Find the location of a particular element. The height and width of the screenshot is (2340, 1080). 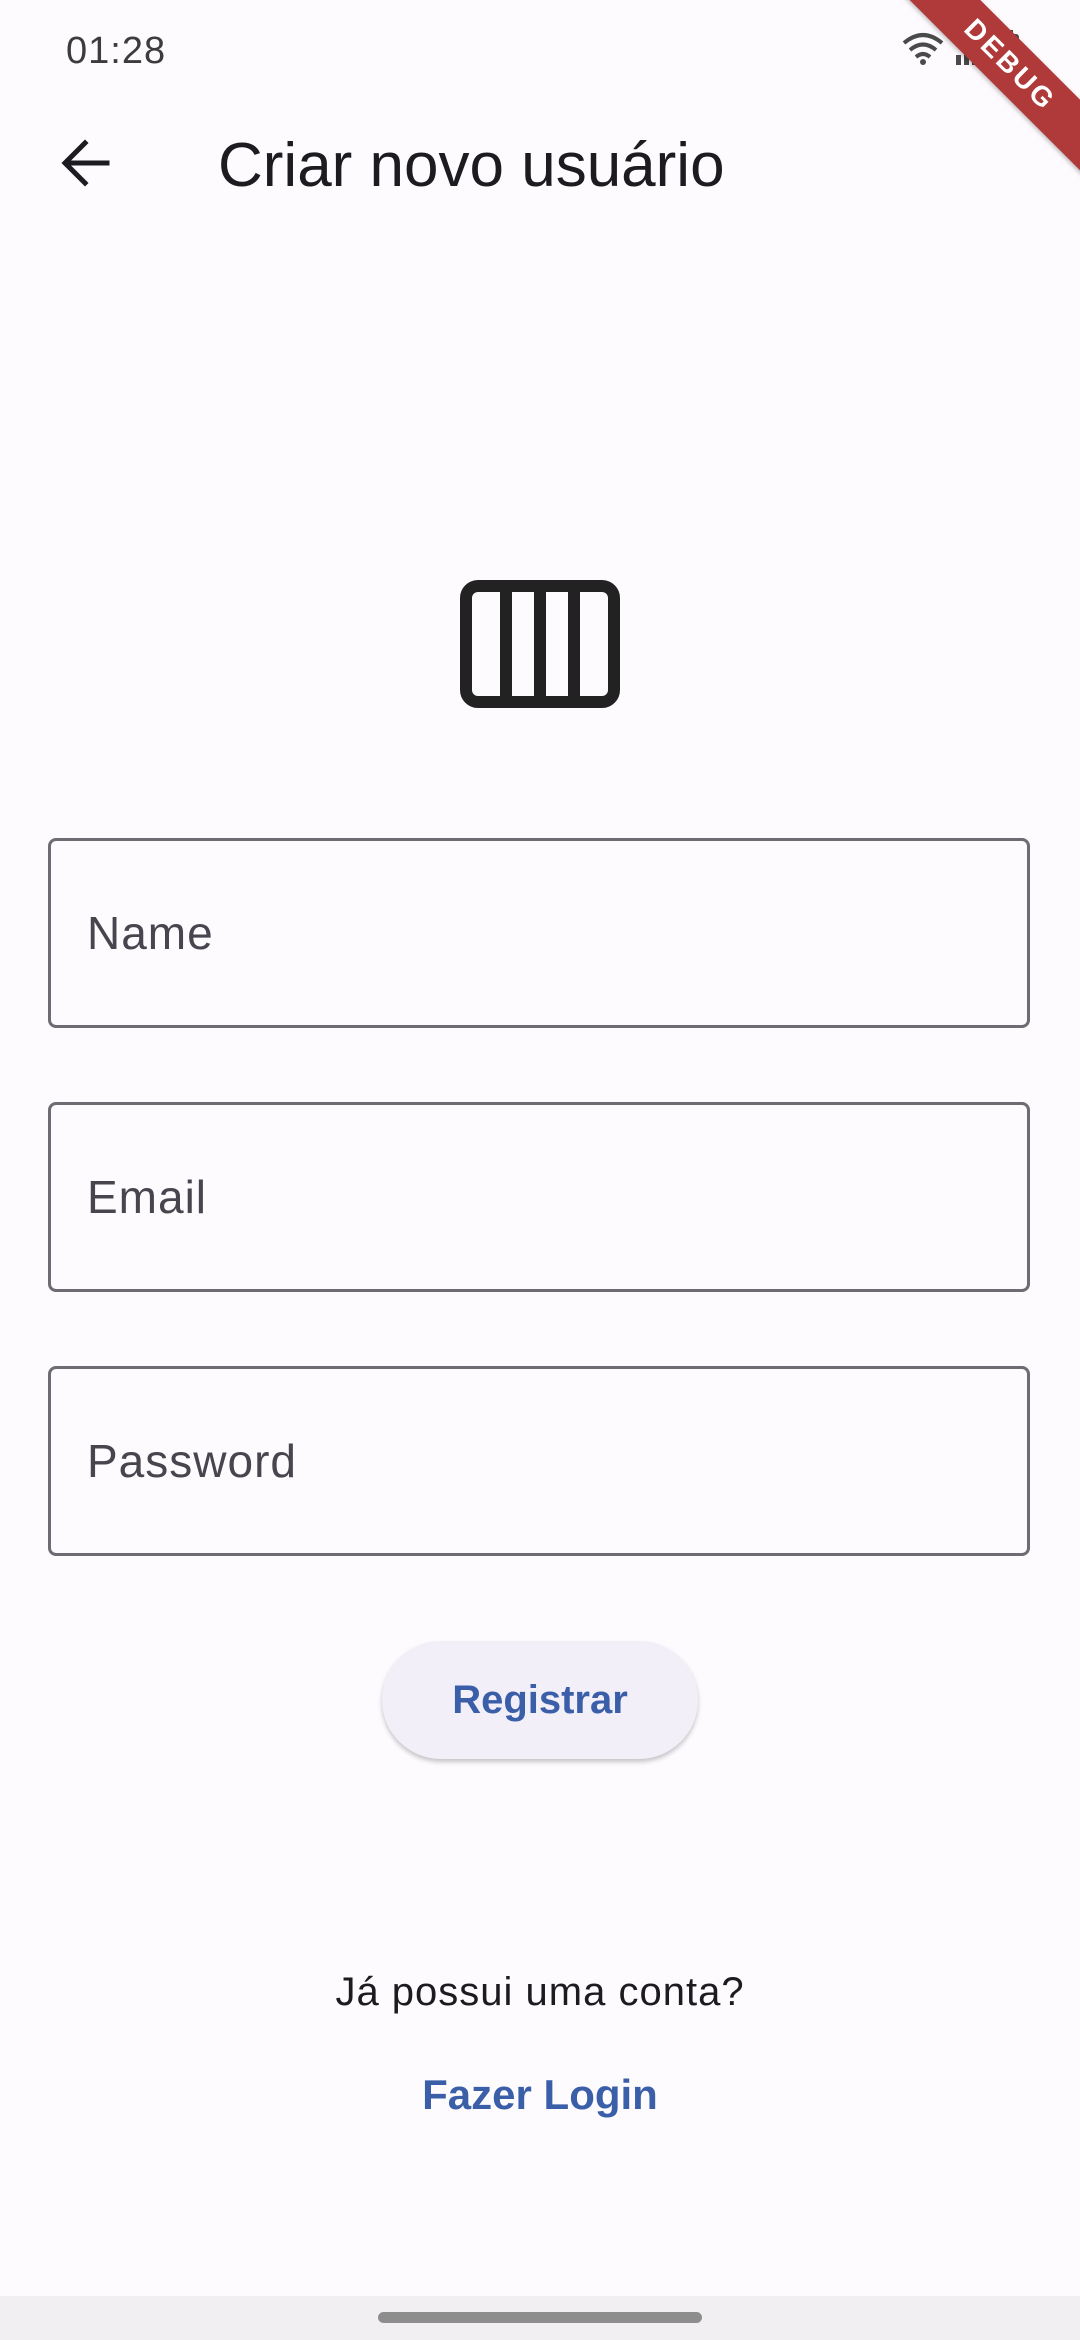

system-nav-bar is located at coordinates (540, 2318).